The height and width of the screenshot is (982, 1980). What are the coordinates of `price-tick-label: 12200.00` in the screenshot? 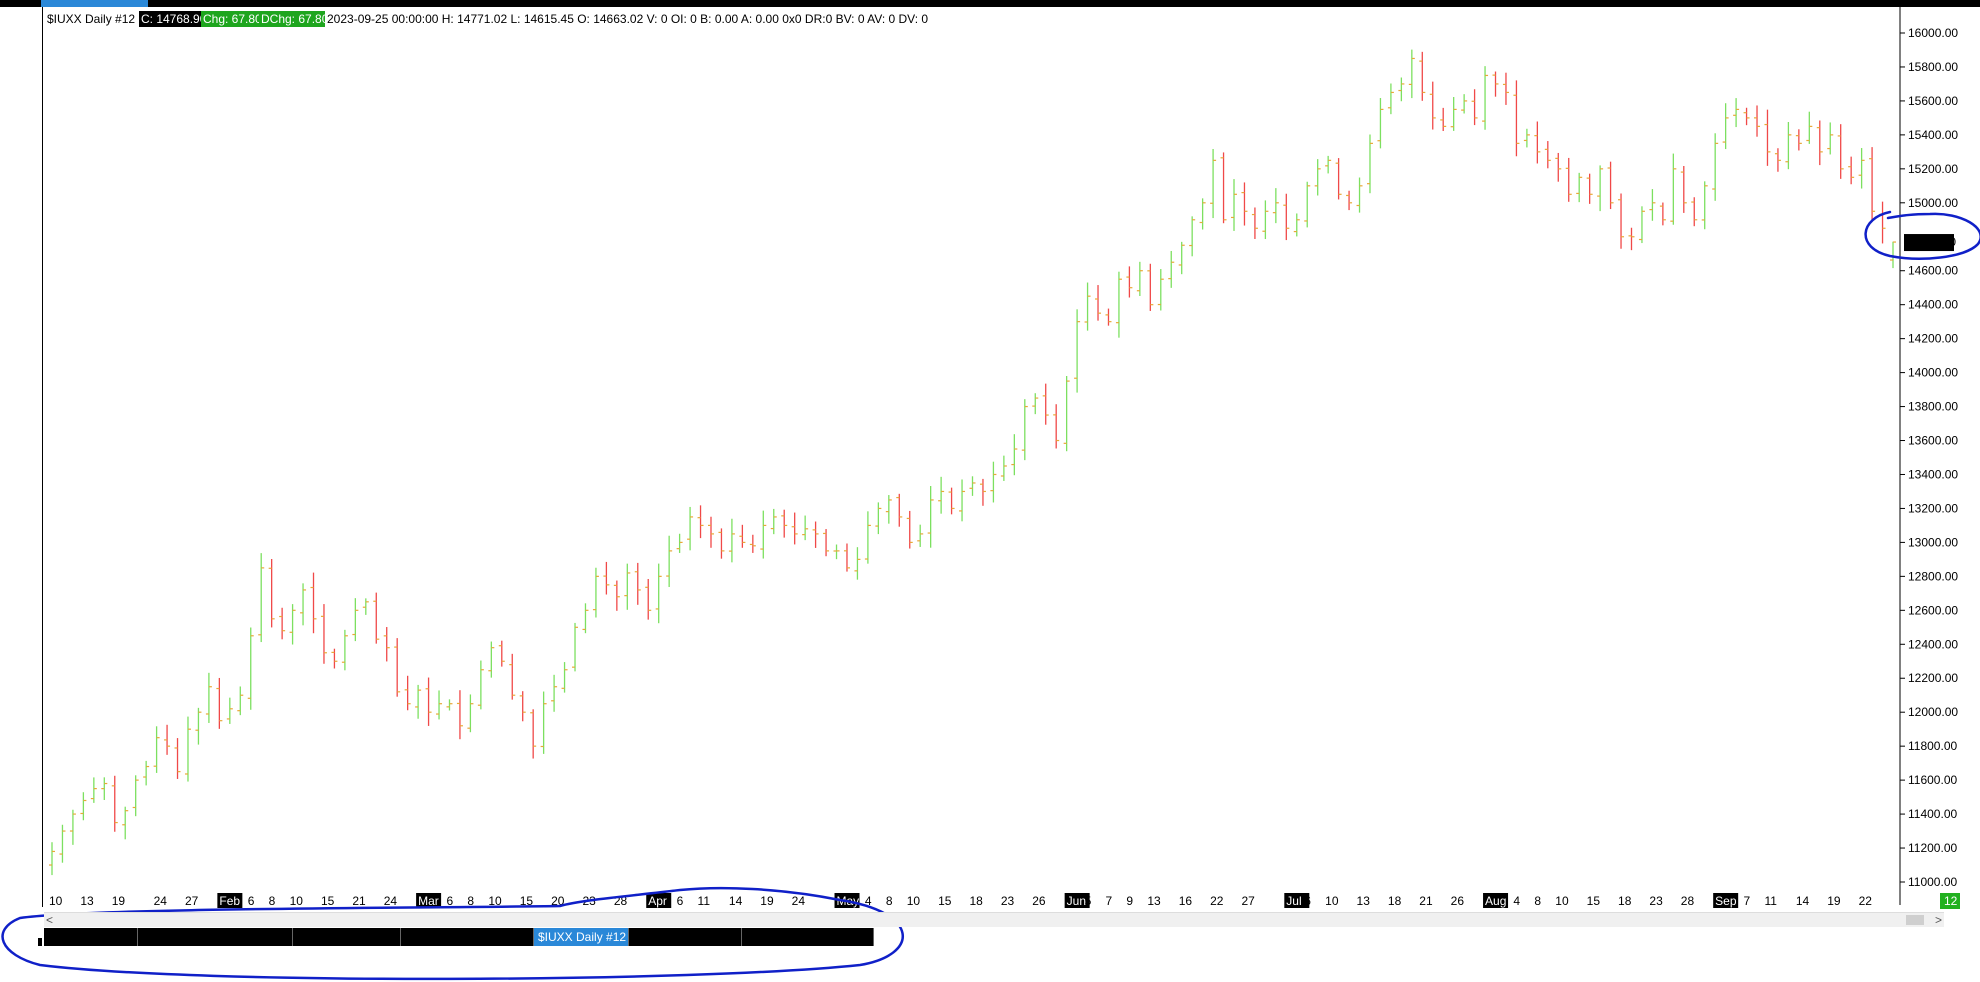 It's located at (1933, 678).